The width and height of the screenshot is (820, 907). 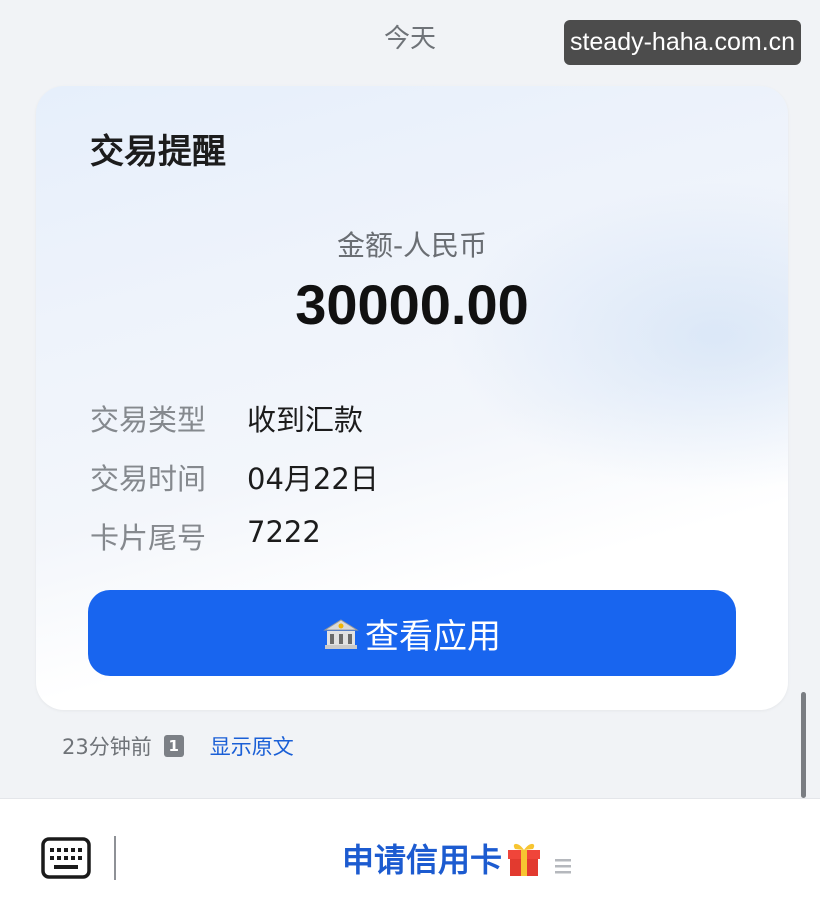 I want to click on detail-key: 交易时间, so click(x=148, y=479).